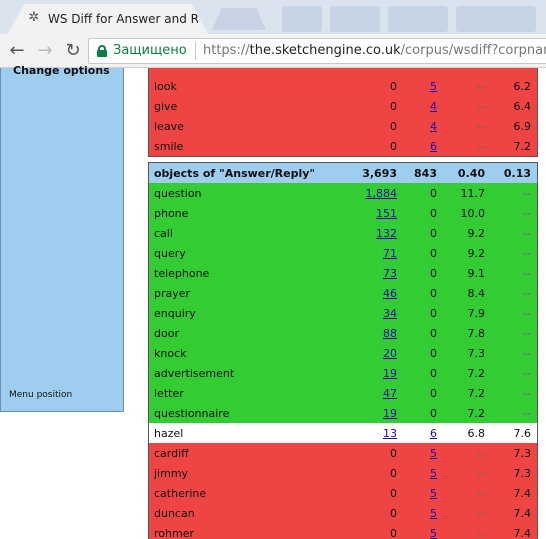 This screenshot has width=546, height=539. Describe the element at coordinates (476, 413) in the screenshot. I see `cell-c3: 7.2` at that location.